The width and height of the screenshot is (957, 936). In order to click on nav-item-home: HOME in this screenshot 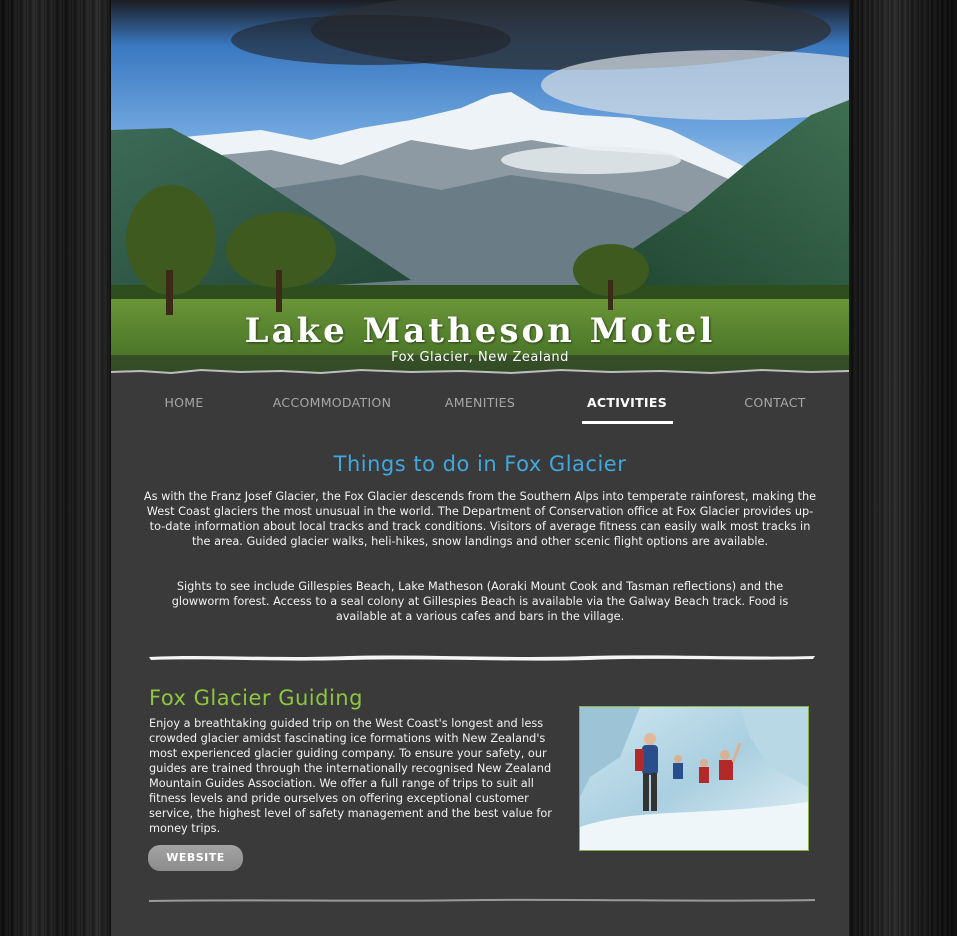, I will do `click(184, 408)`.